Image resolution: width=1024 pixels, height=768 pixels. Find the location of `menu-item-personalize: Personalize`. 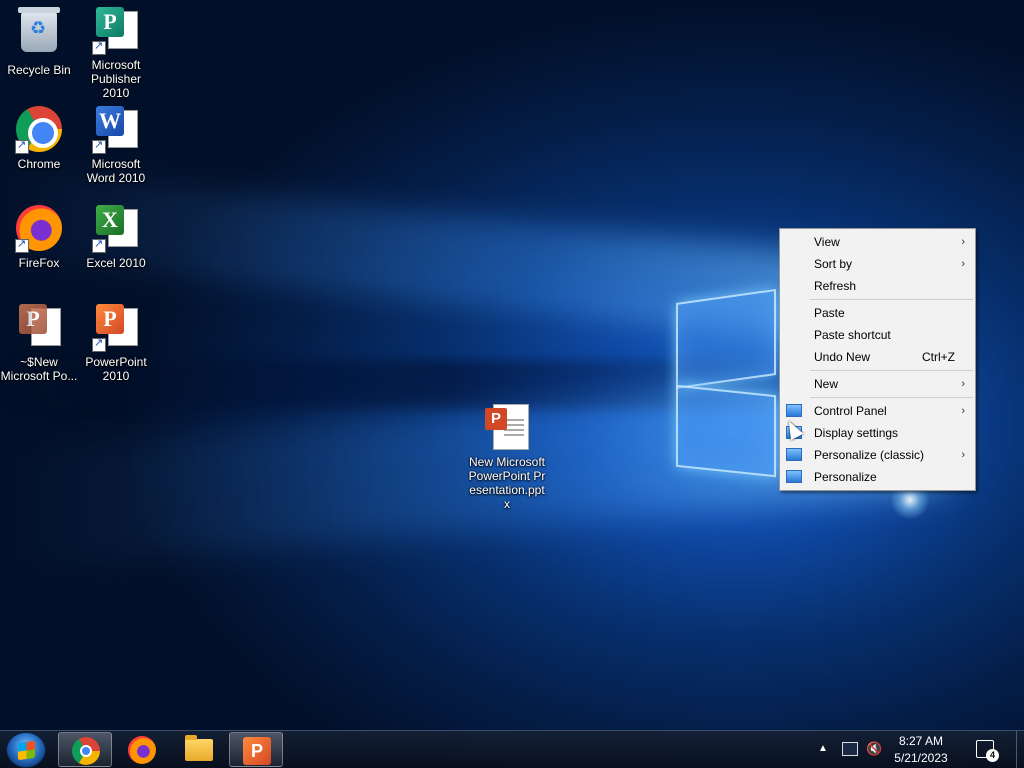

menu-item-personalize: Personalize is located at coordinates (877, 477).